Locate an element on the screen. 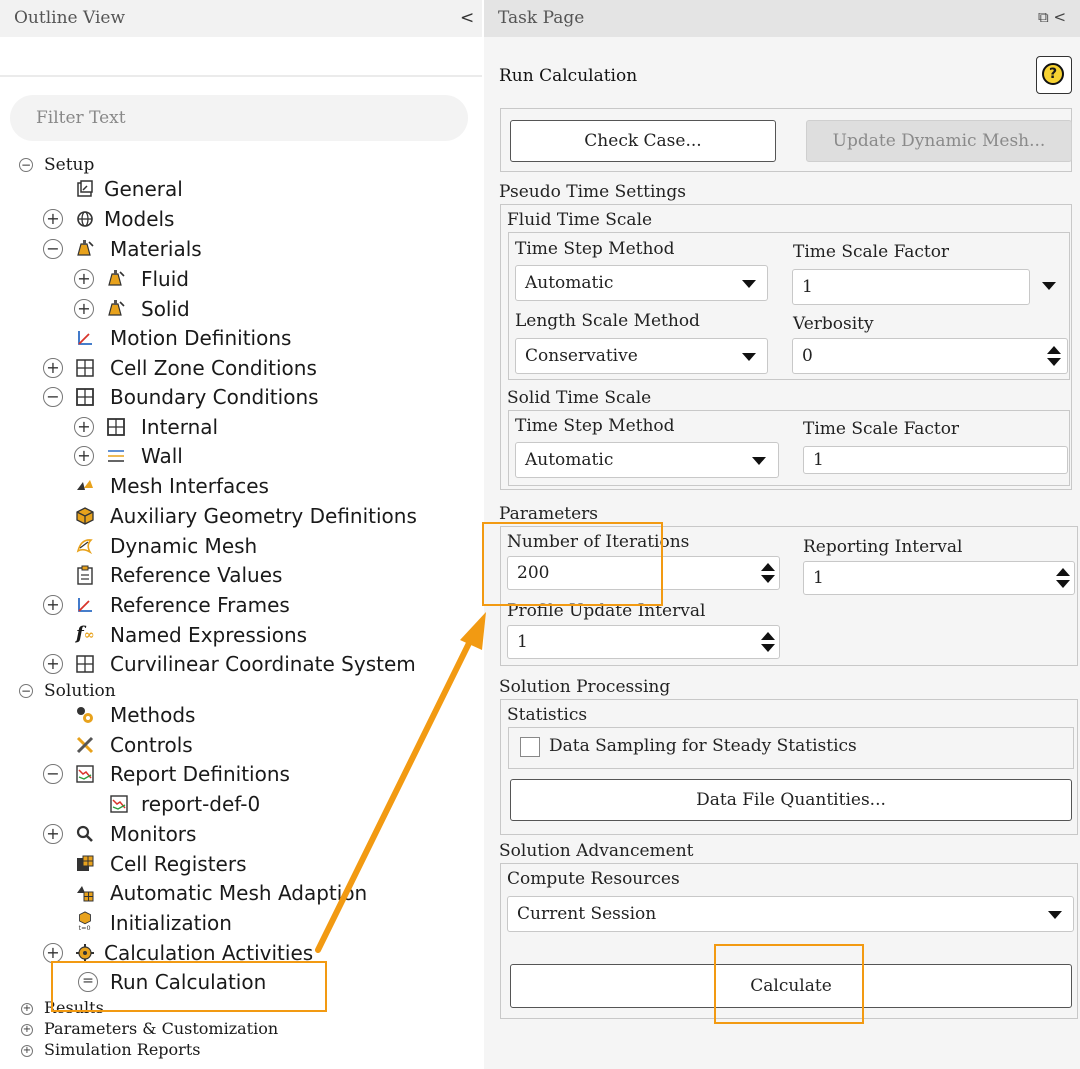 This screenshot has width=1080, height=1069. outline-toolbar is located at coordinates (241, 56).